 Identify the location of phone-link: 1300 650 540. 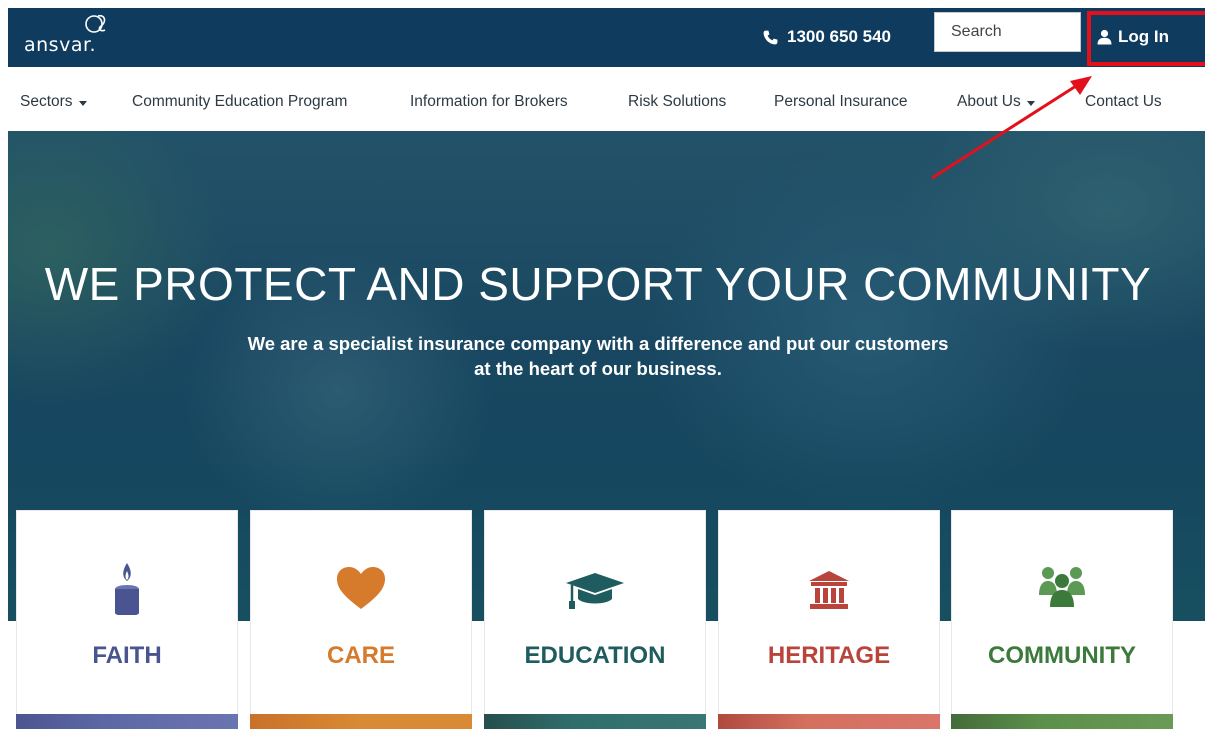
(826, 37).